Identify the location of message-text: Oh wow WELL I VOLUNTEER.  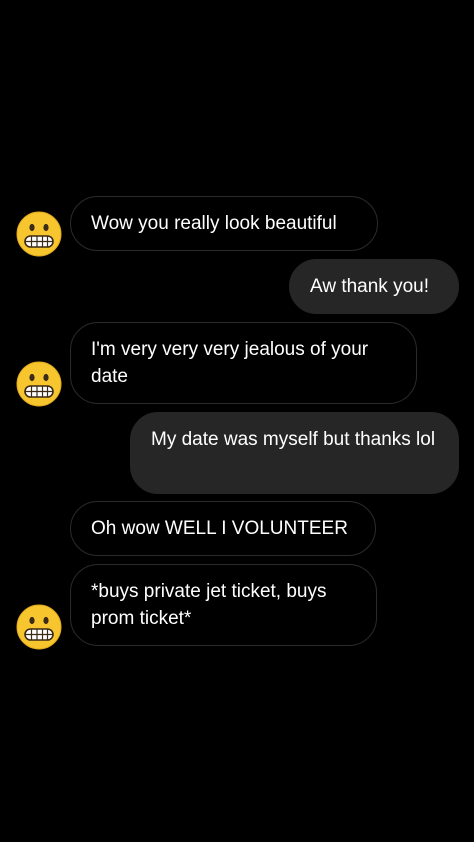
(219, 528).